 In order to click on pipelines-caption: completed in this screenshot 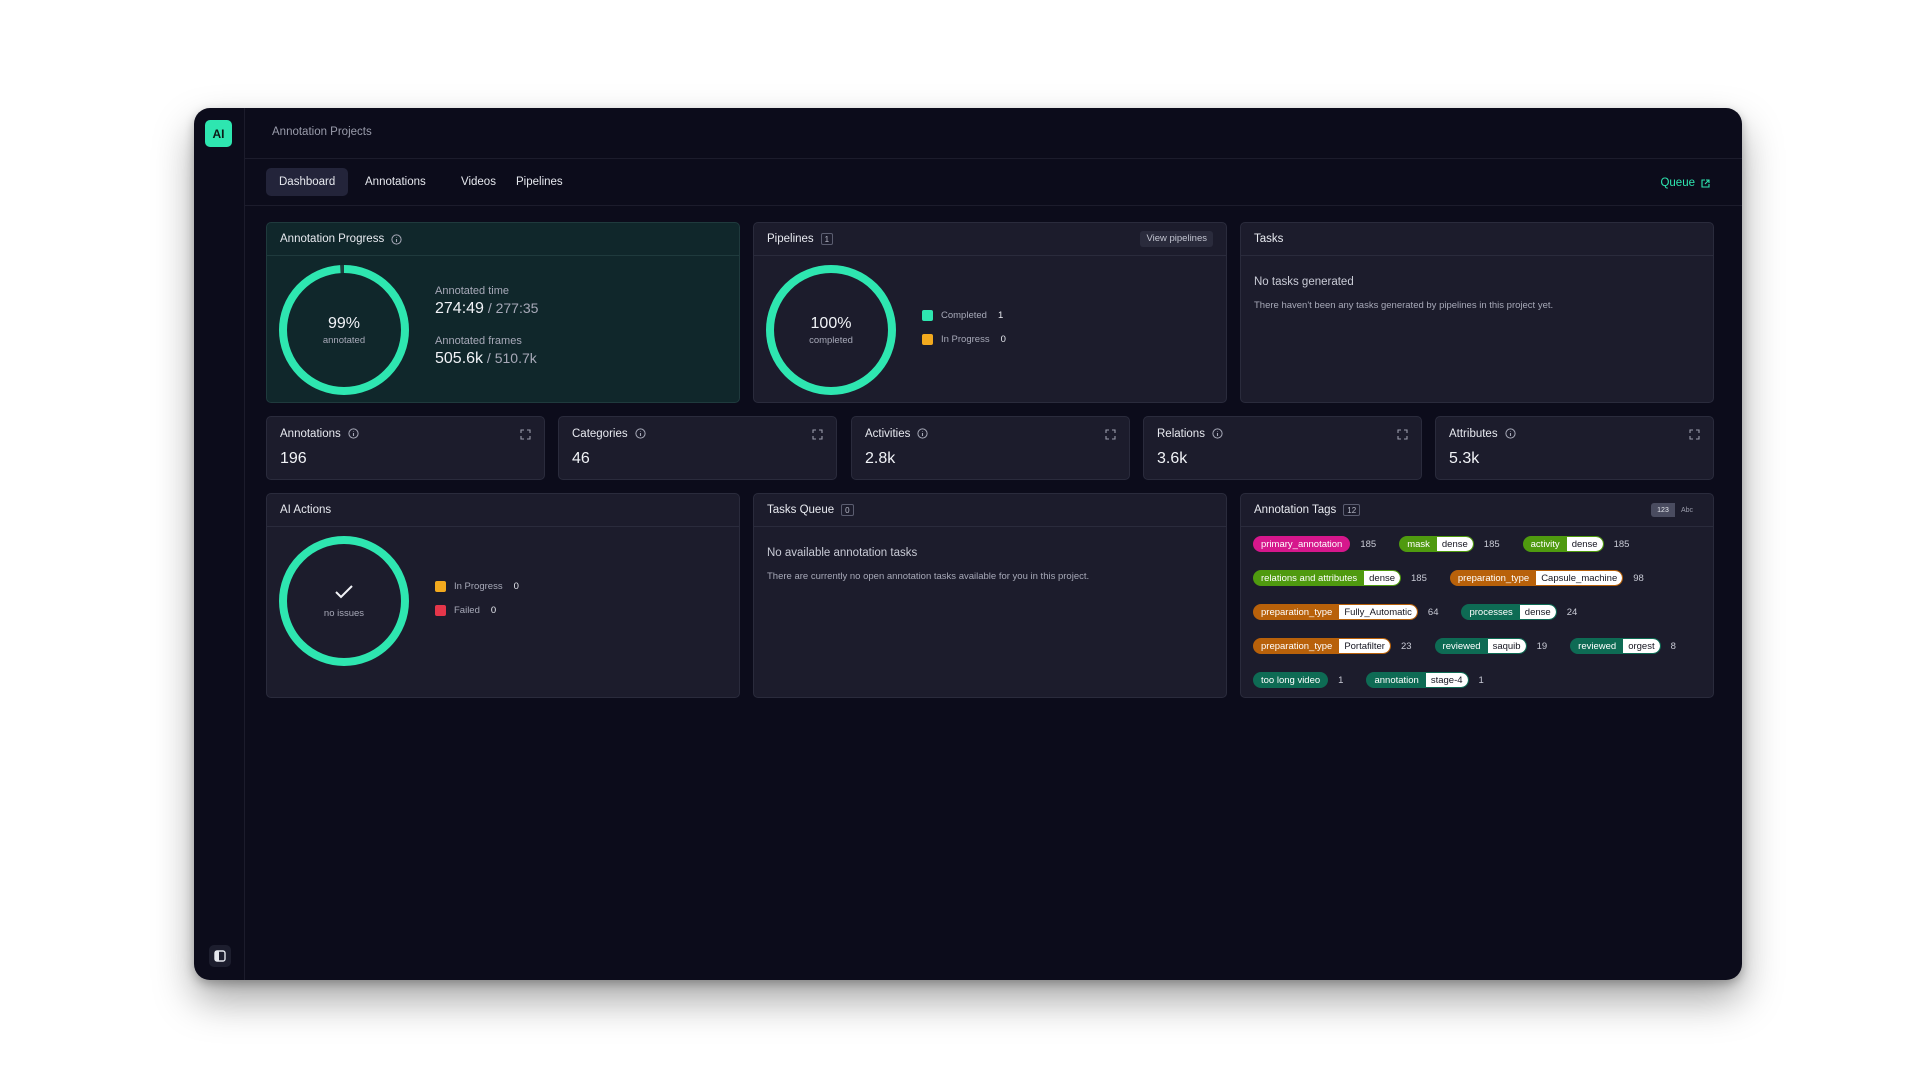, I will do `click(831, 340)`.